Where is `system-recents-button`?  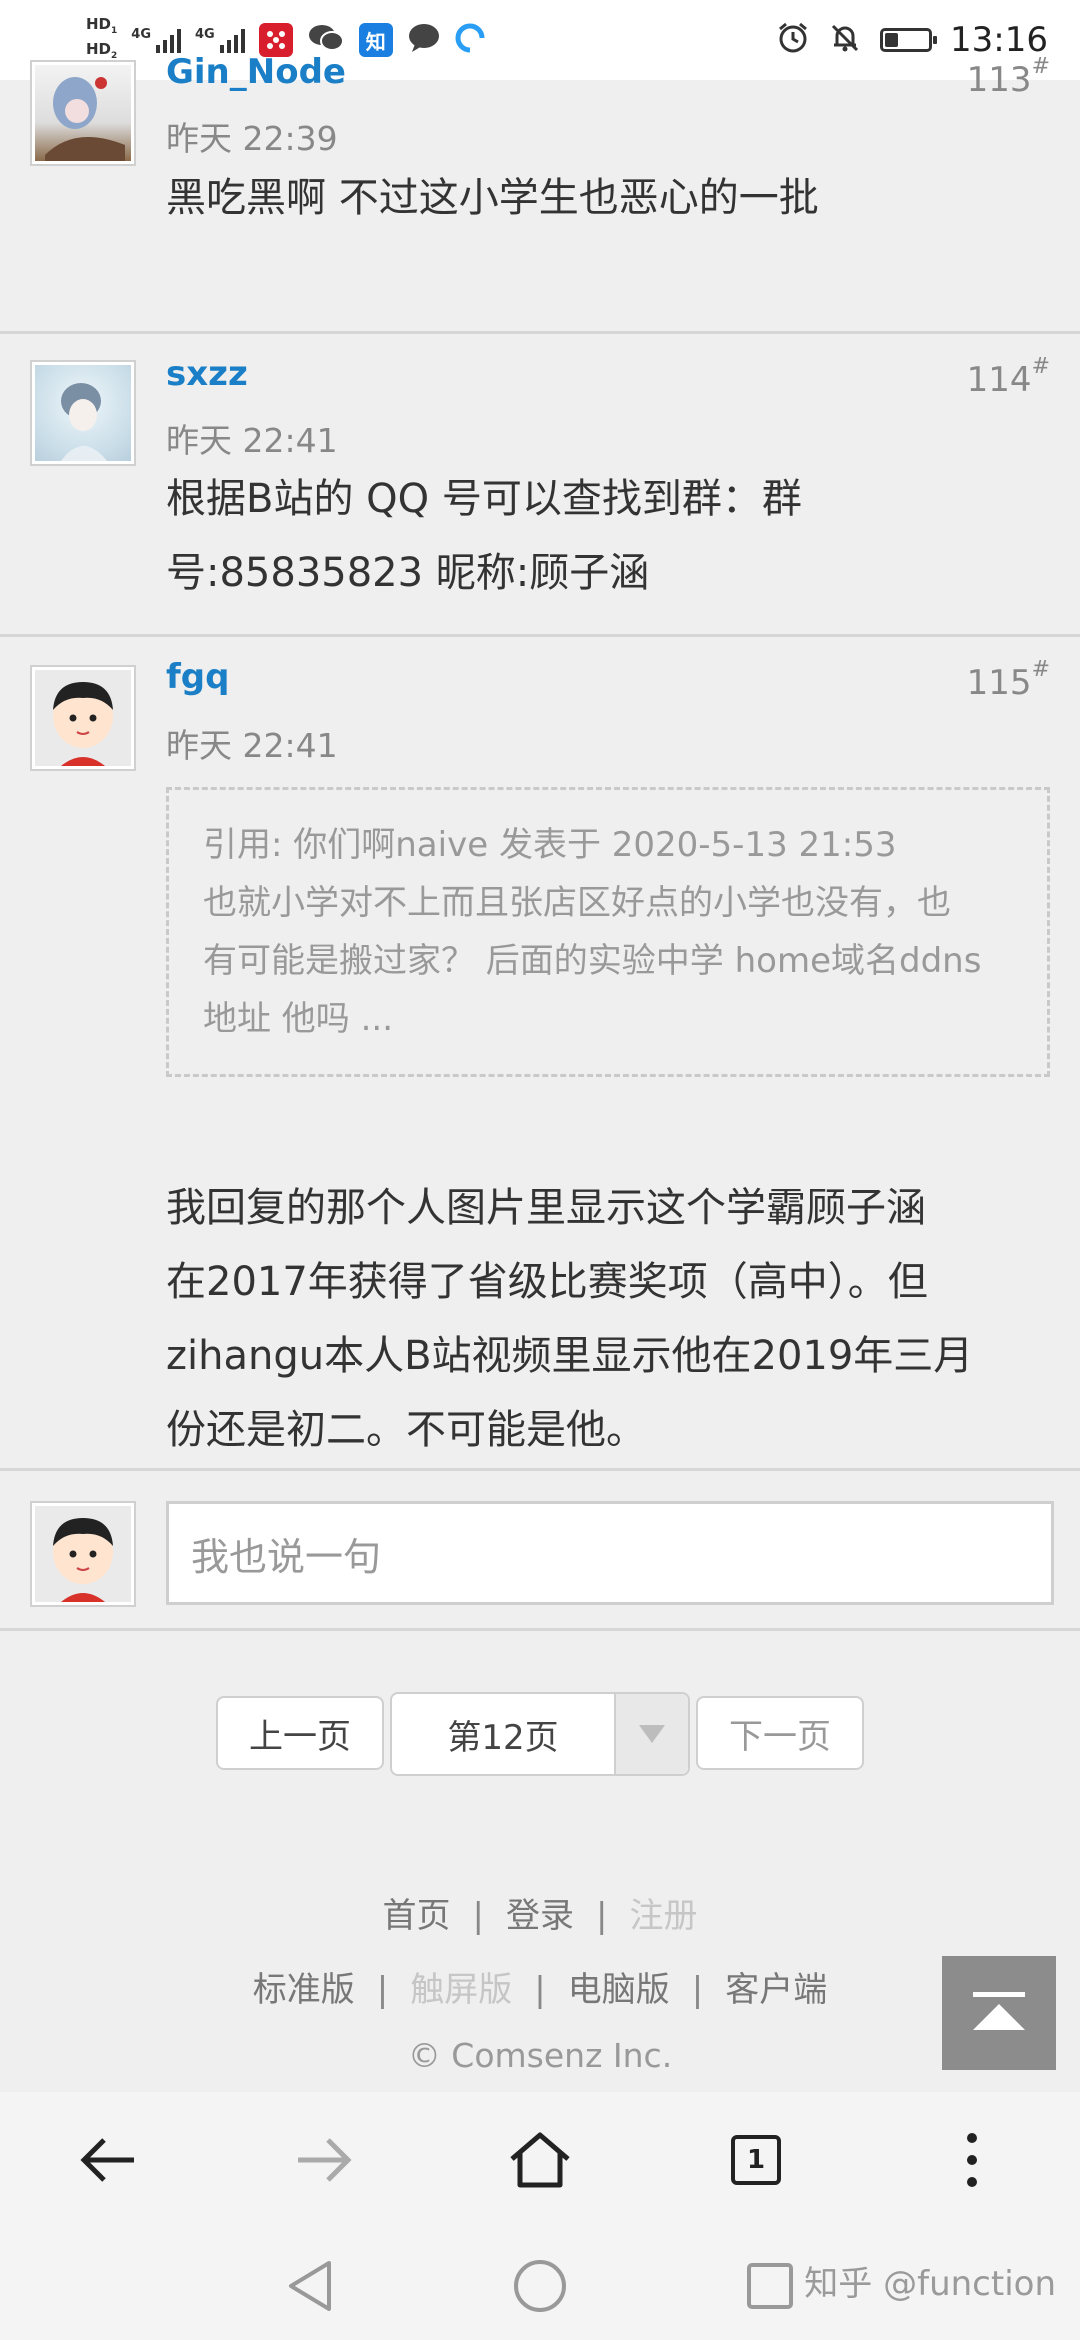
system-recents-button is located at coordinates (770, 2286).